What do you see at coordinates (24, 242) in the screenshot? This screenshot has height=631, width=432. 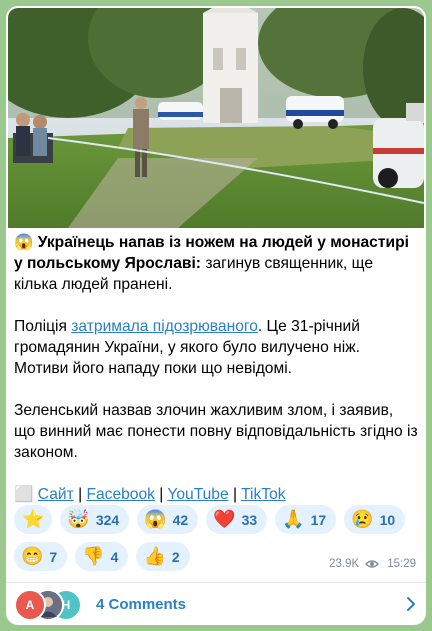 I see `scream-emoji: 😱` at bounding box center [24, 242].